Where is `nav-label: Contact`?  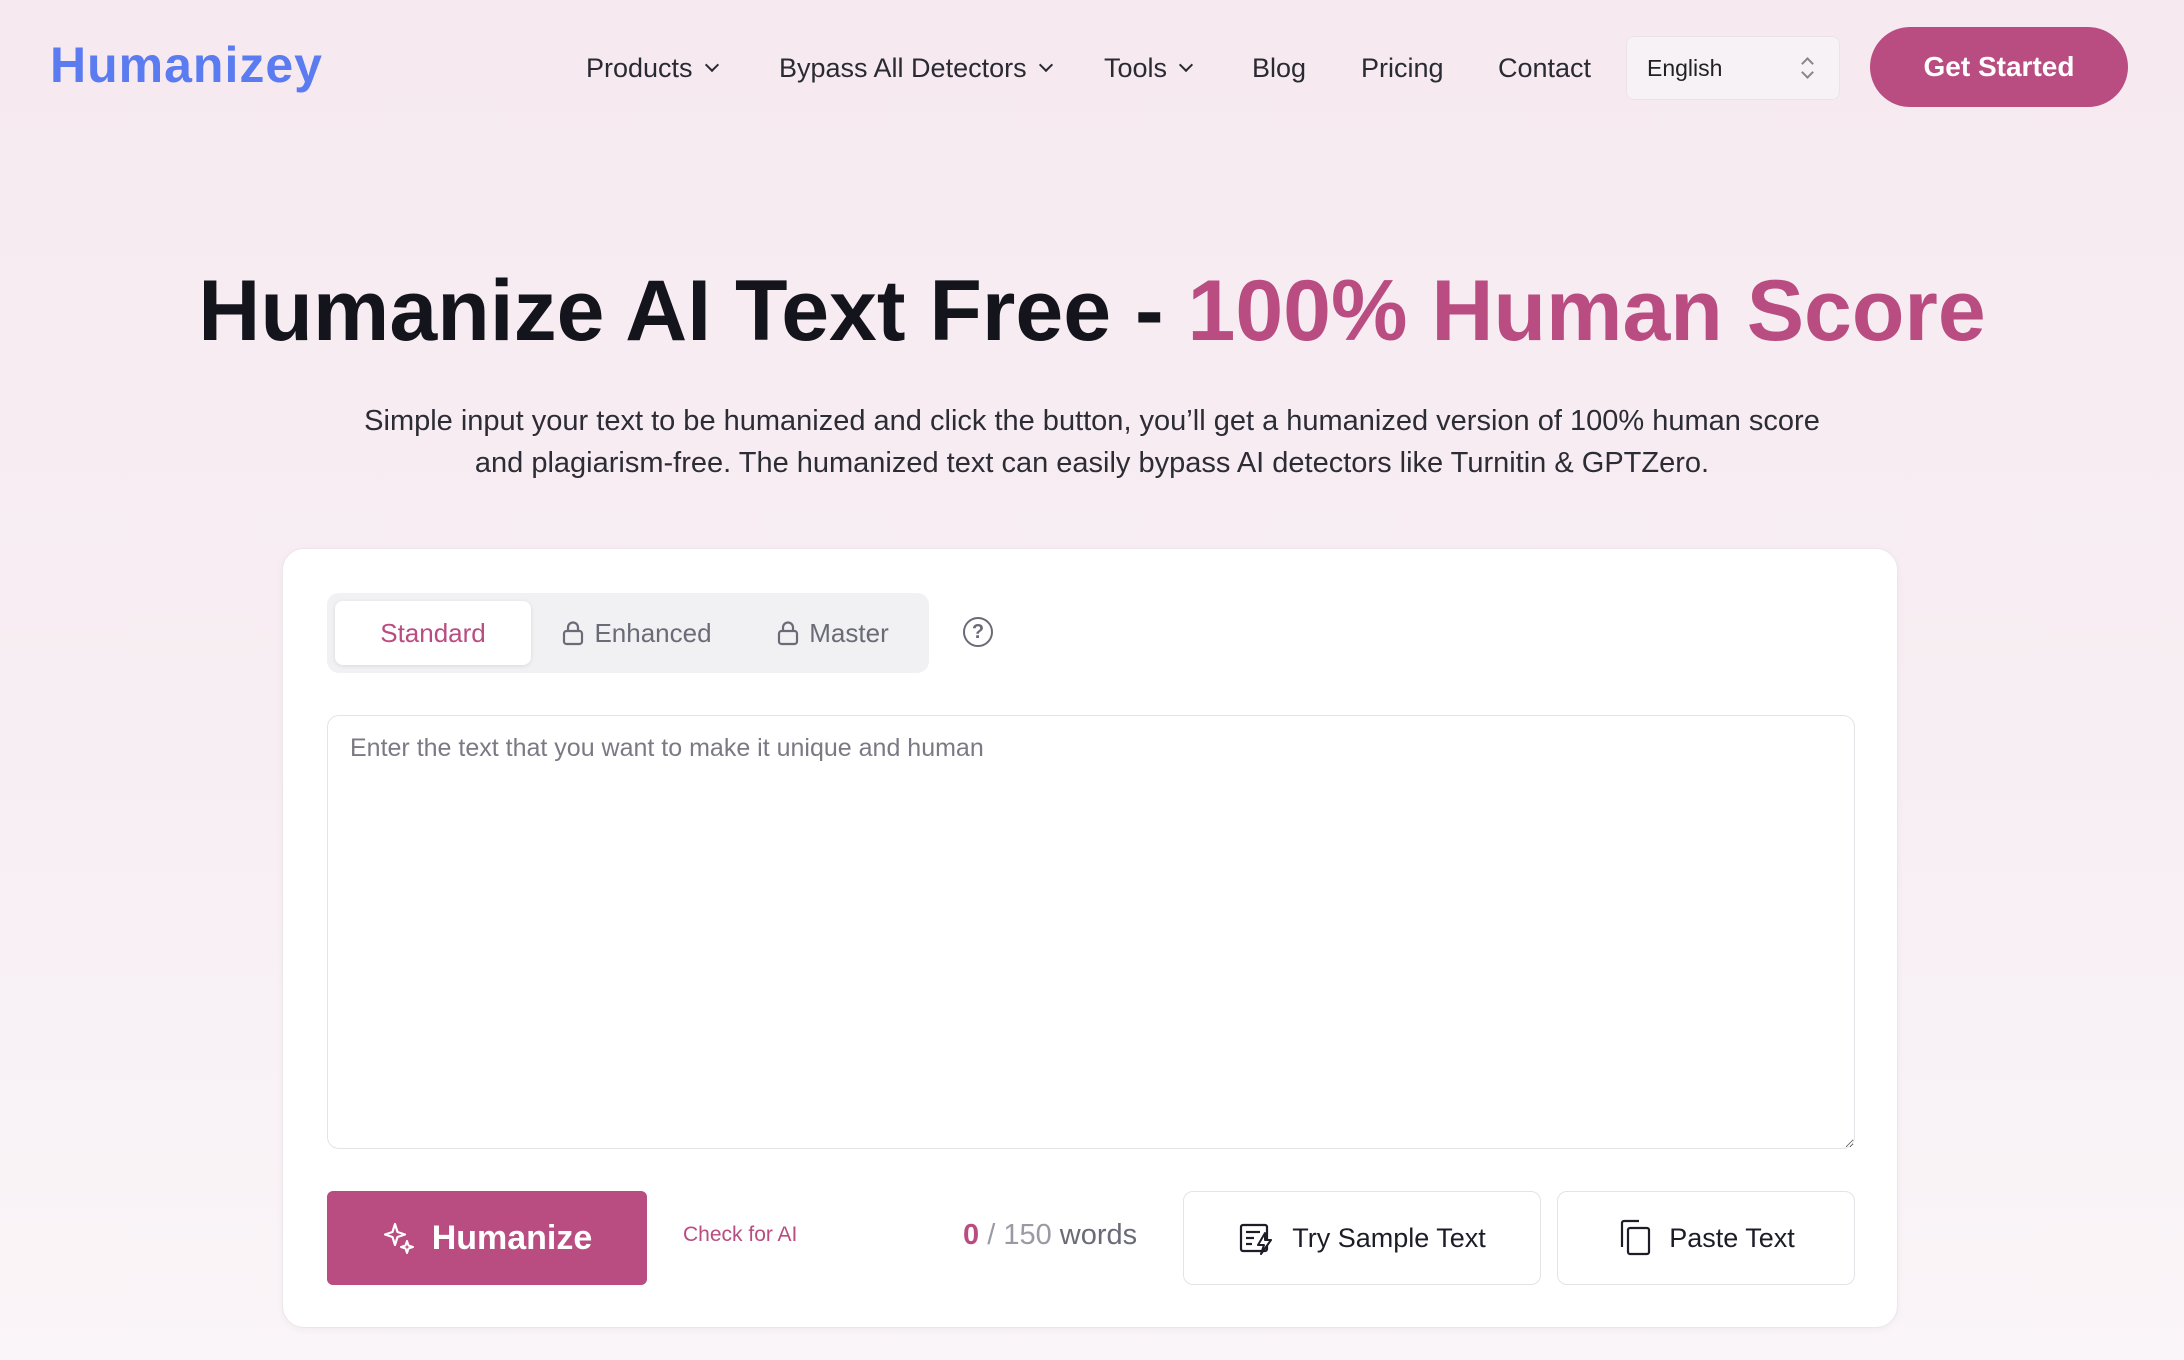
nav-label: Contact is located at coordinates (1545, 67).